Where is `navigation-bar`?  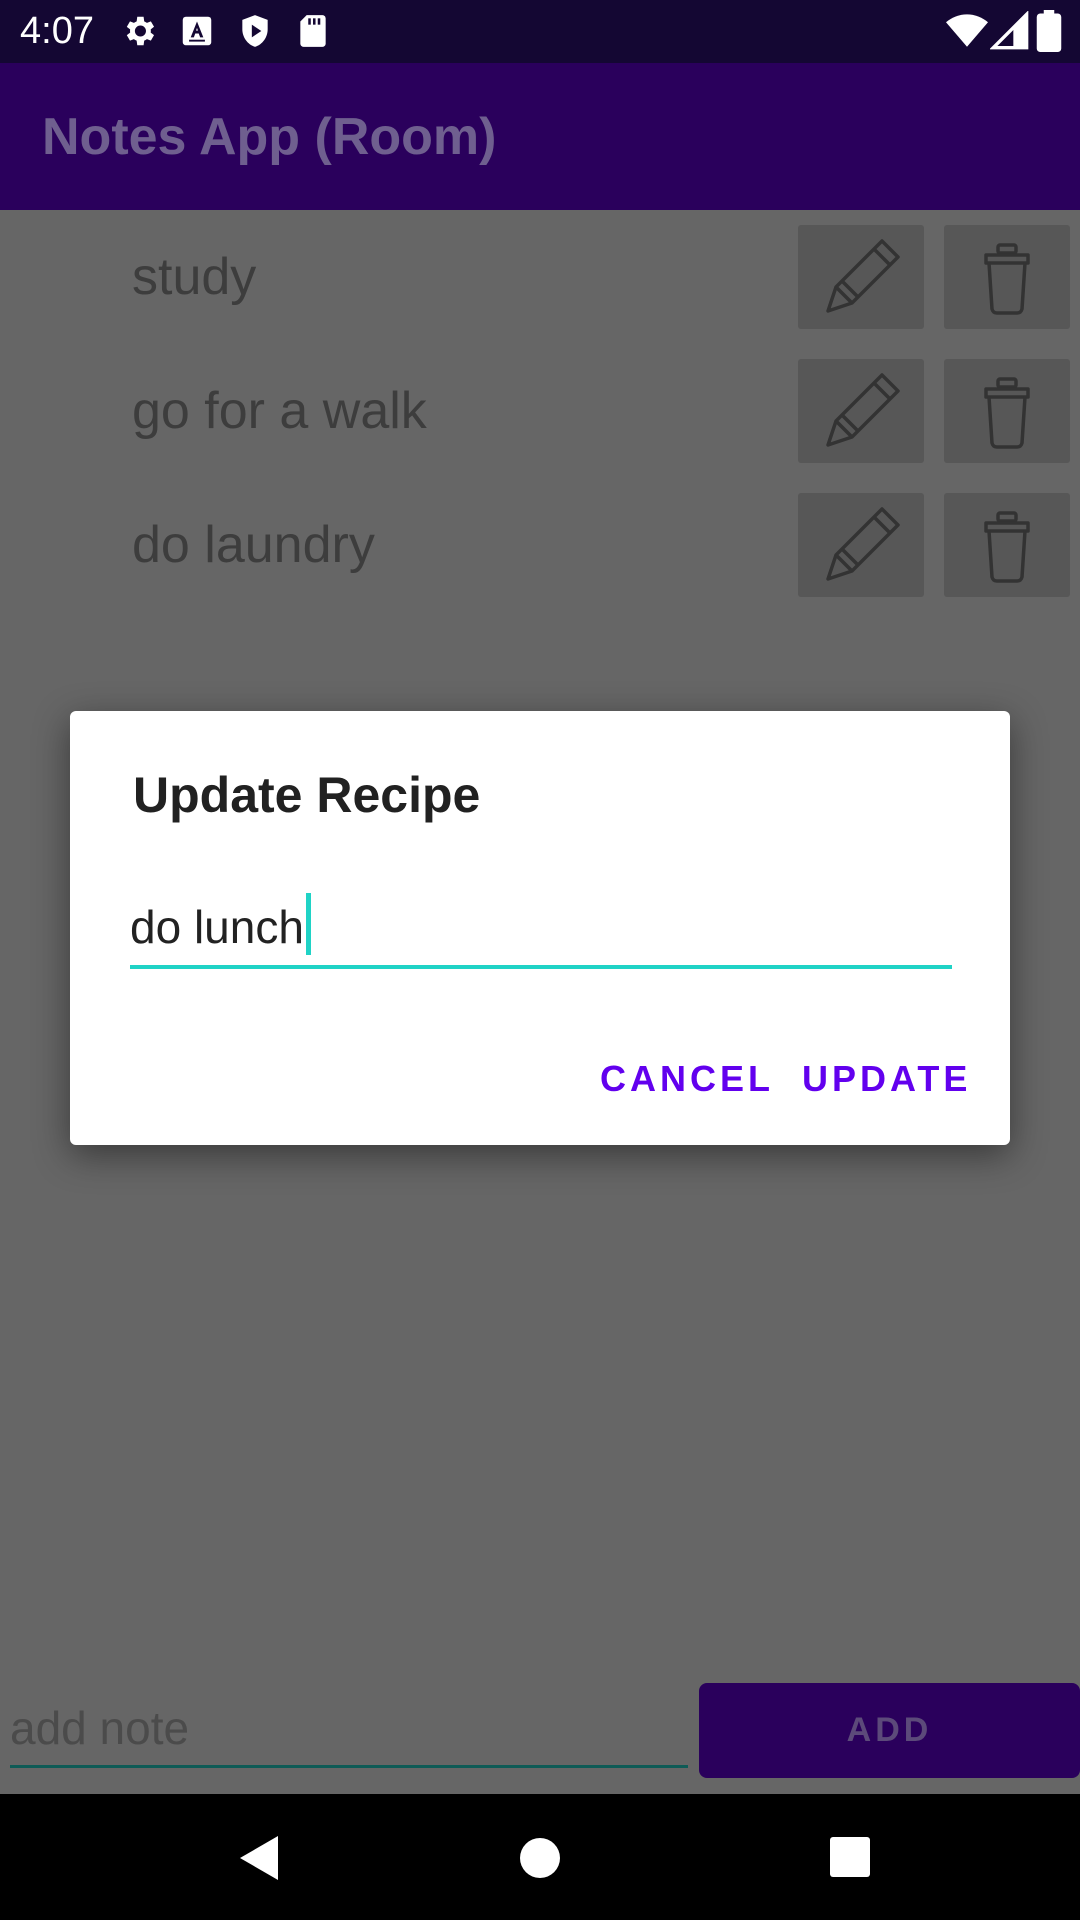
navigation-bar is located at coordinates (540, 1857).